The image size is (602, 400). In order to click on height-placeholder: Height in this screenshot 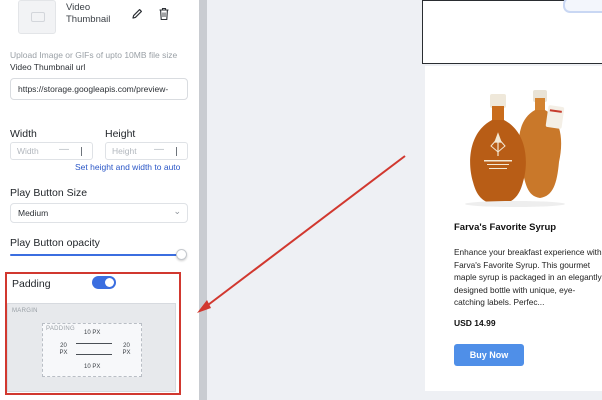, I will do `click(124, 151)`.